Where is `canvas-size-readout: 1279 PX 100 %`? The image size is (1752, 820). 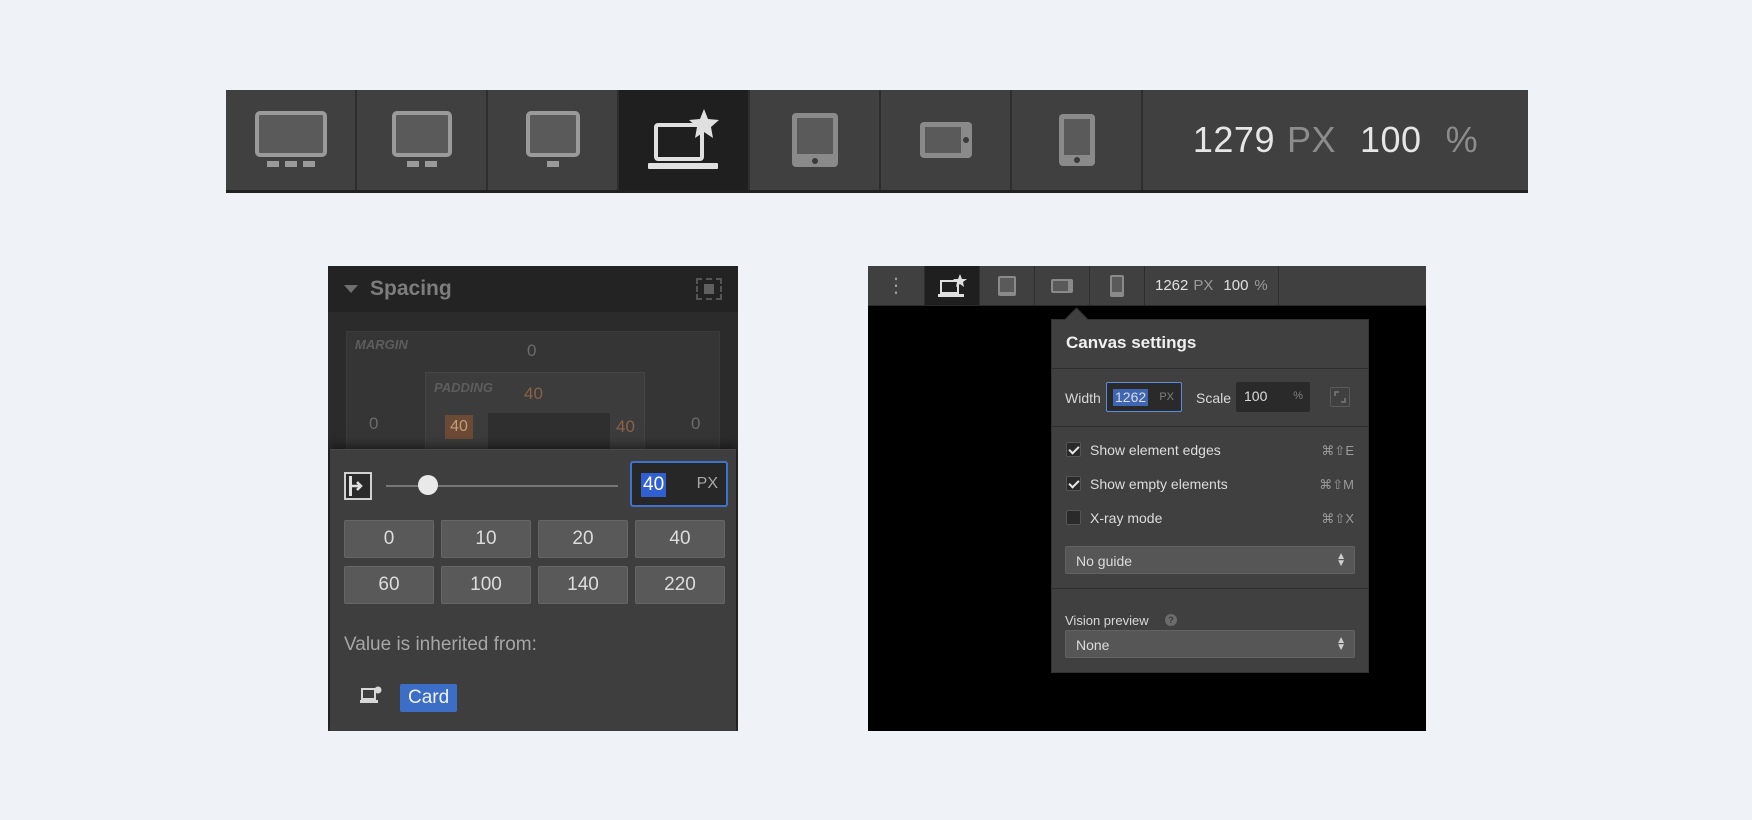 canvas-size-readout: 1279 PX 100 % is located at coordinates (1335, 140).